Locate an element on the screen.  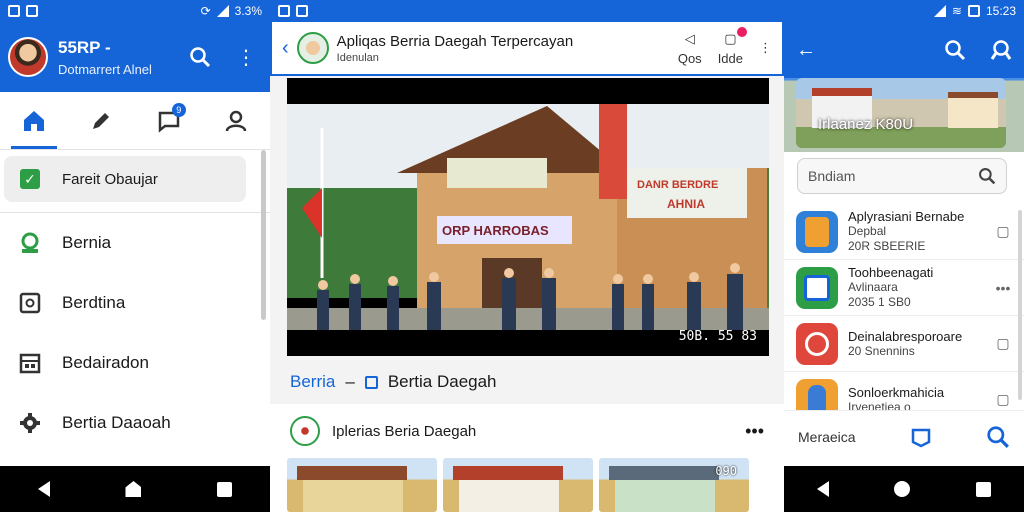
app-title: Apliqas Berria Daegah Terpercayan is located at coordinates (455, 41).